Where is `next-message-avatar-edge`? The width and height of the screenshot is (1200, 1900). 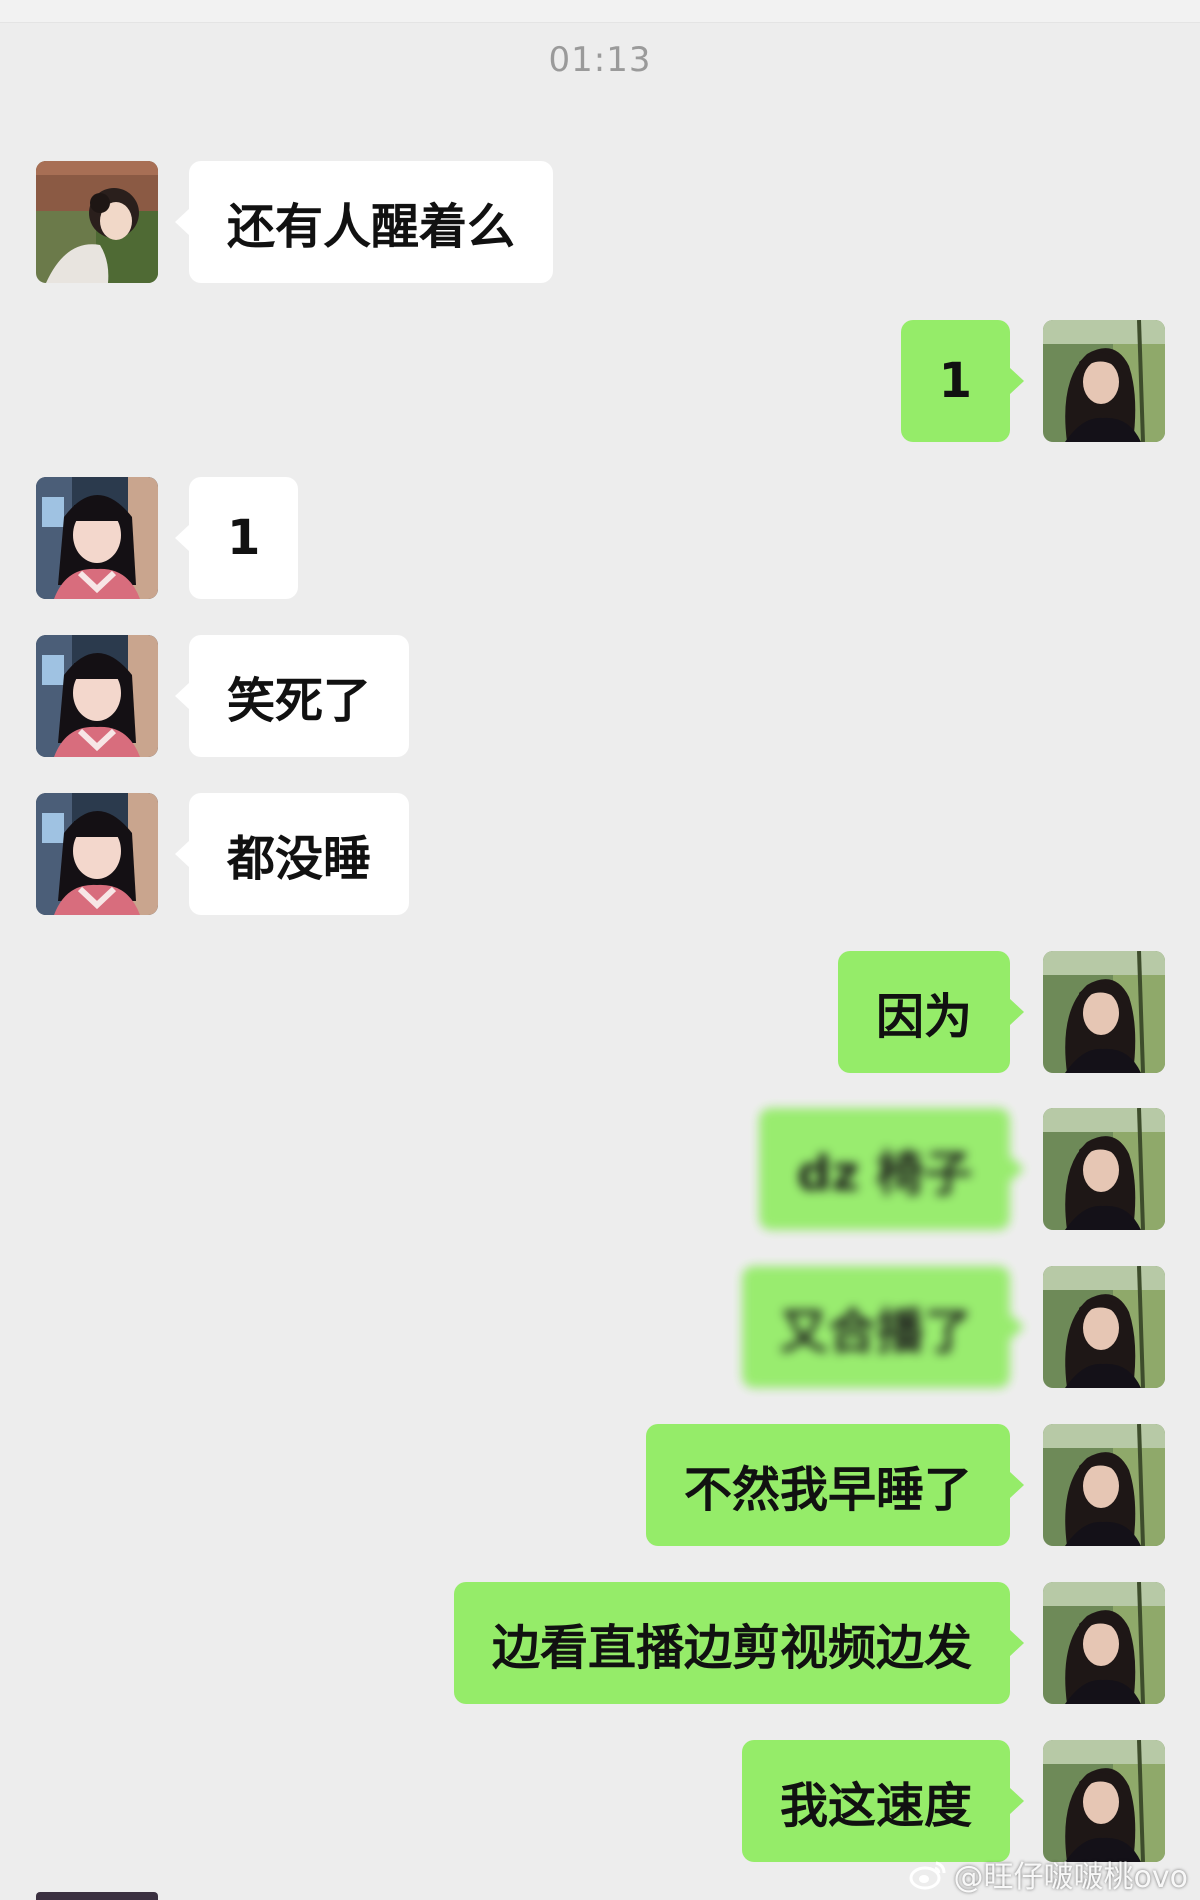 next-message-avatar-edge is located at coordinates (97, 1896).